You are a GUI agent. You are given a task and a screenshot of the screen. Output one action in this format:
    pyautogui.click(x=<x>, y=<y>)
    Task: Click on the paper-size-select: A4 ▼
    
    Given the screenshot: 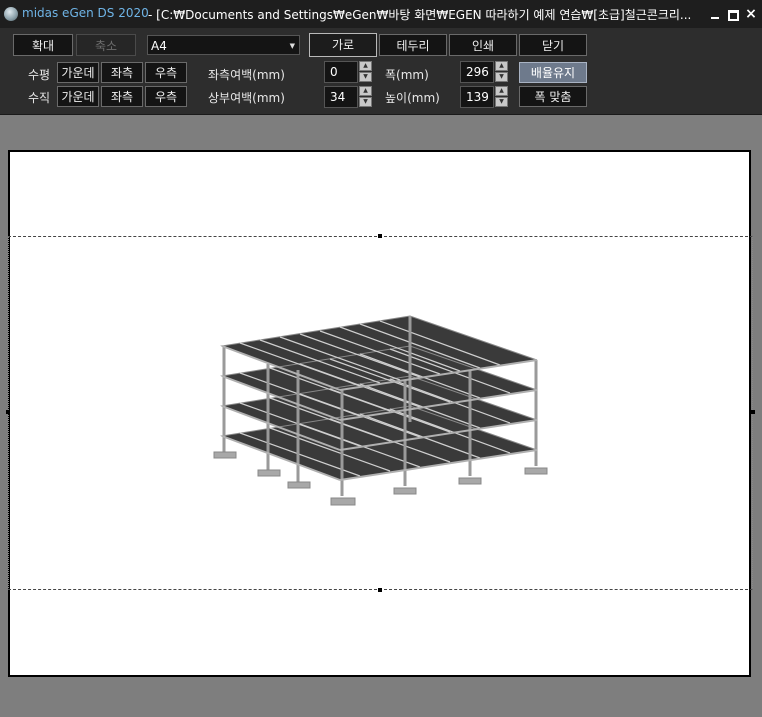 What is the action you would take?
    pyautogui.click(x=223, y=45)
    